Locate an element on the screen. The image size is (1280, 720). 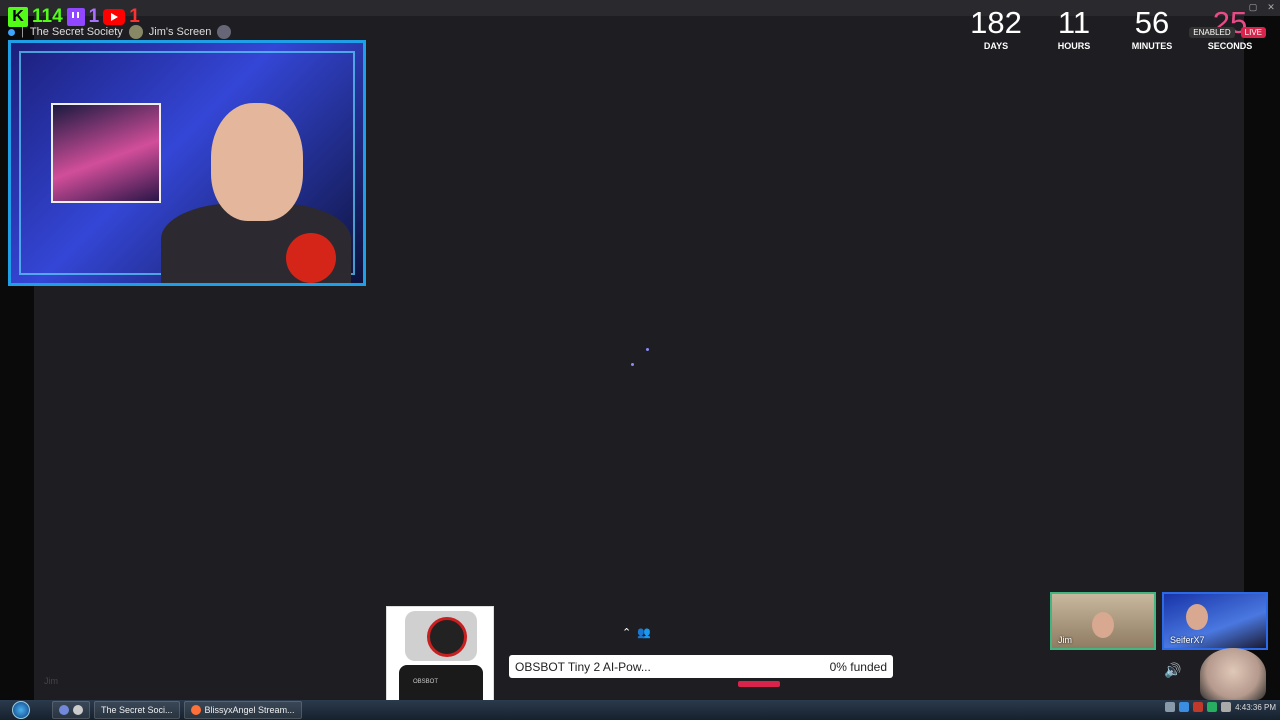
webcam-person-head is located at coordinates (257, 162).